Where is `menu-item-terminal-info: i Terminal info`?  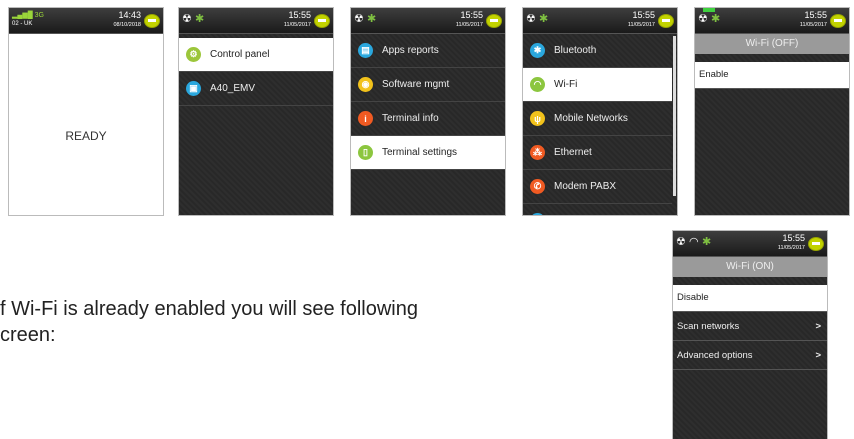 menu-item-terminal-info: i Terminal info is located at coordinates (428, 119).